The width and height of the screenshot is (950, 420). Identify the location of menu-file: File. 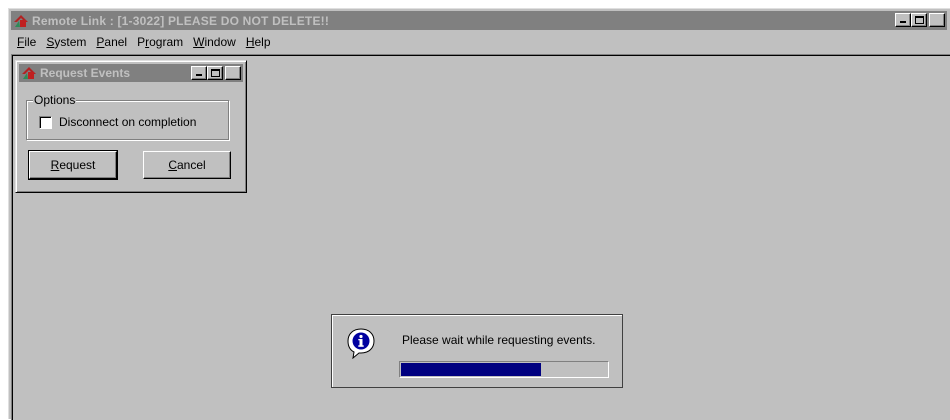
(26, 42).